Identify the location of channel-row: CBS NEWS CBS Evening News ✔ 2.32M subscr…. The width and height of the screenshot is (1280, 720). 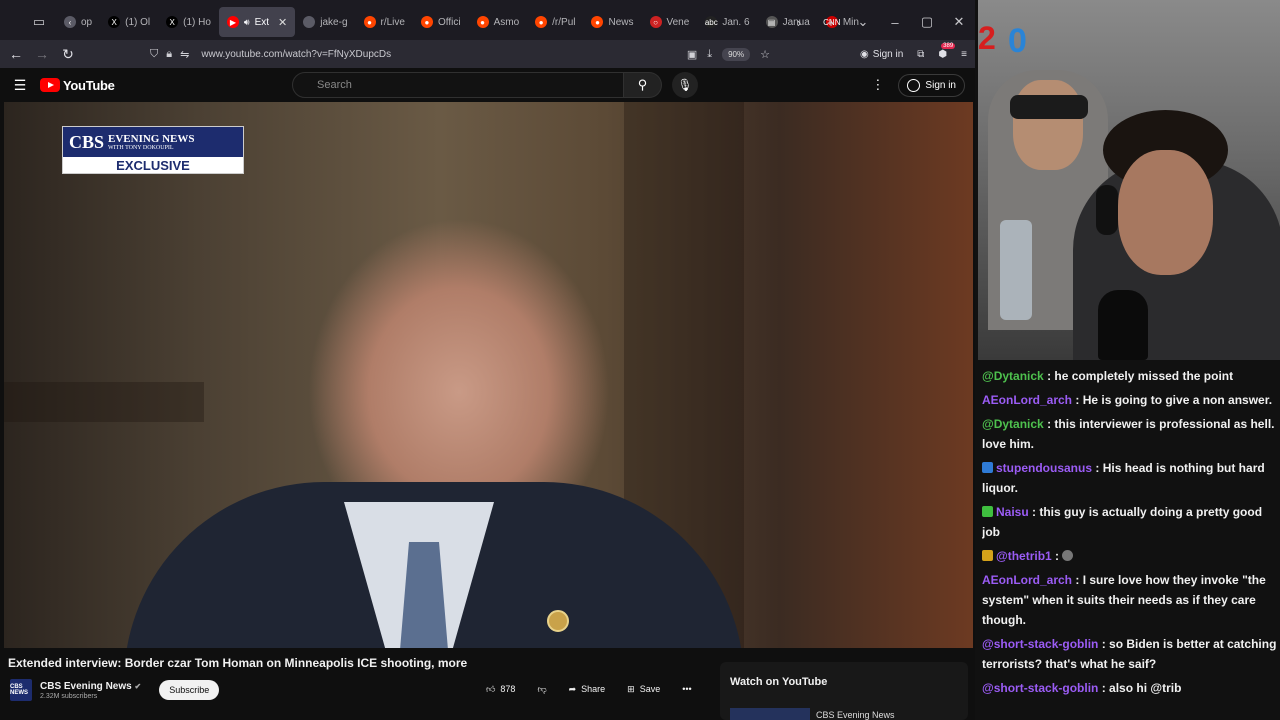
(115, 690).